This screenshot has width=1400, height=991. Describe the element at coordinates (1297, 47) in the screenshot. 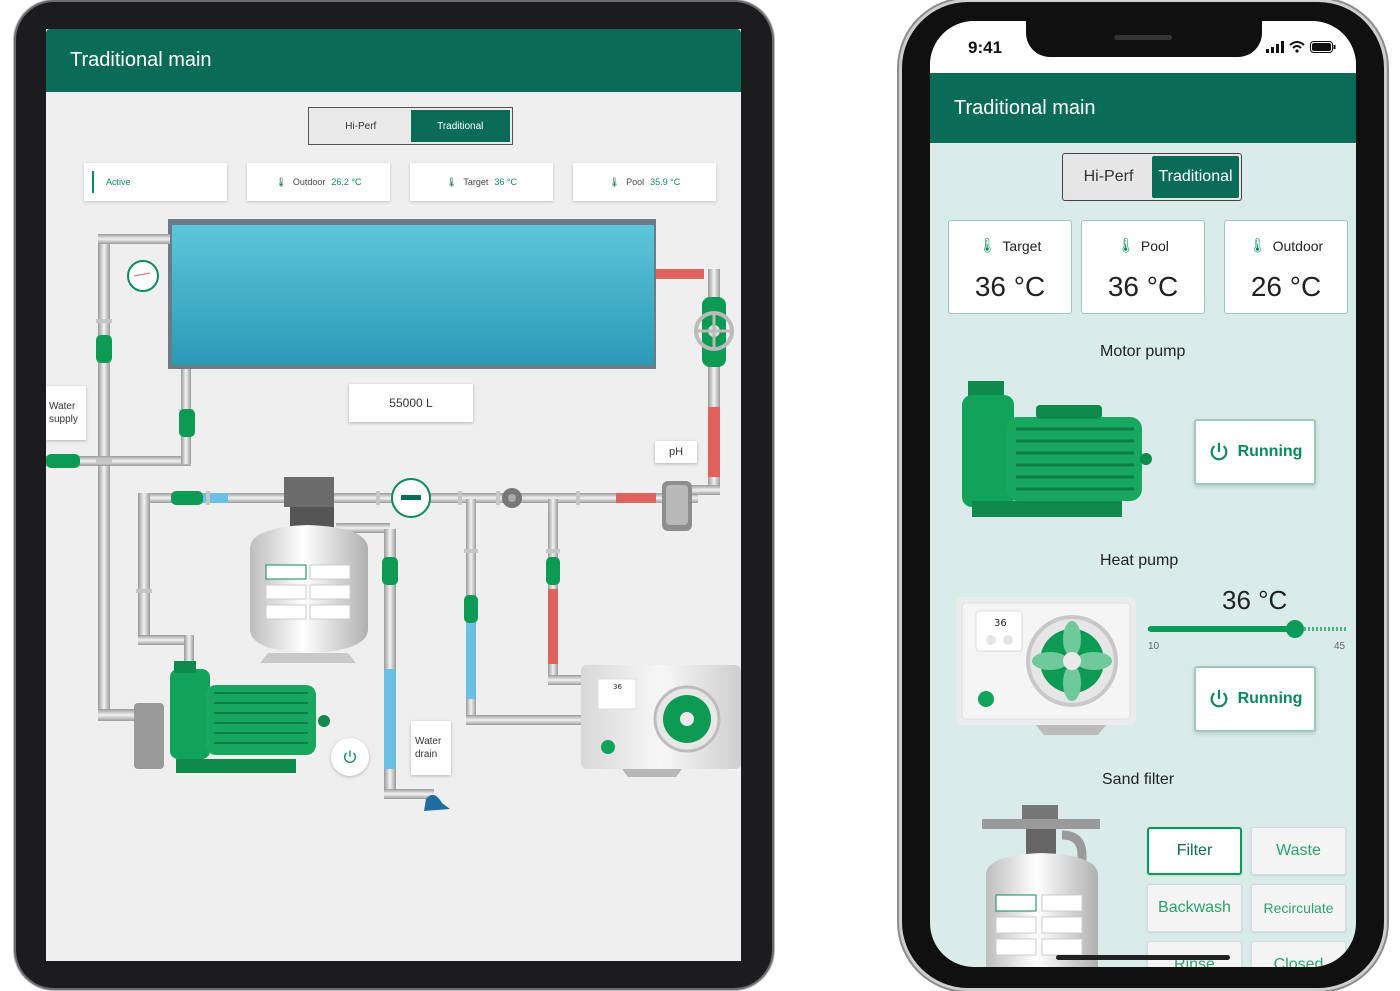

I see `wifi-icon` at that location.